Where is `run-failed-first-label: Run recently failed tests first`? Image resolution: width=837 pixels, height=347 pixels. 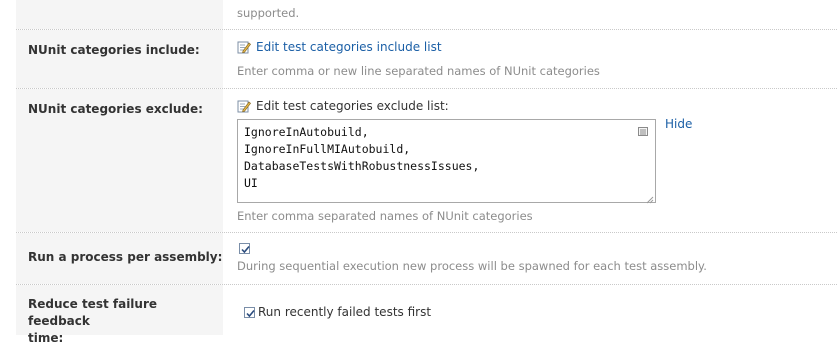 run-failed-first-label: Run recently failed tests first is located at coordinates (344, 312).